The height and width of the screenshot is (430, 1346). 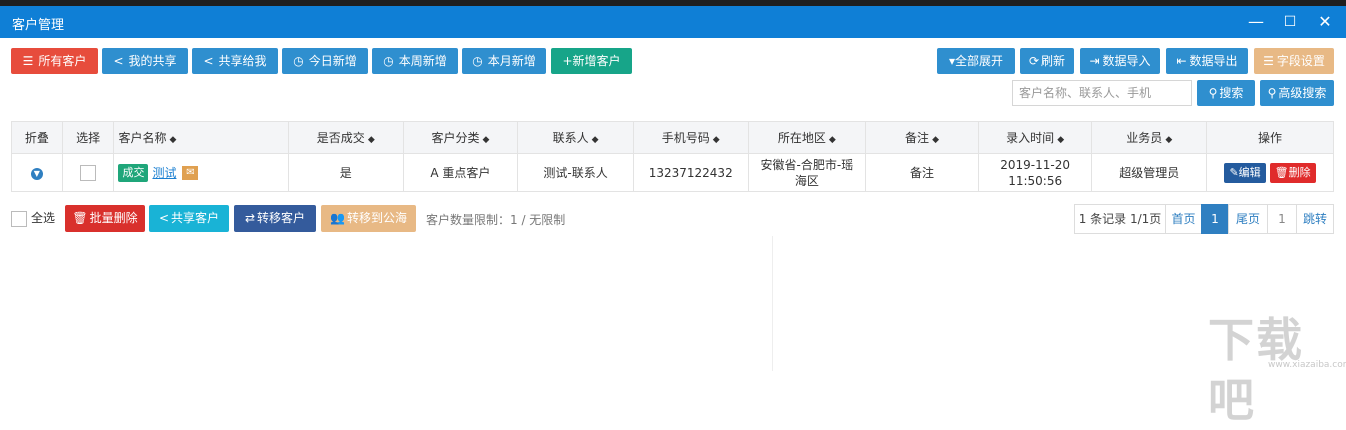 I want to click on fold-cell: ▼, so click(x=37, y=172).